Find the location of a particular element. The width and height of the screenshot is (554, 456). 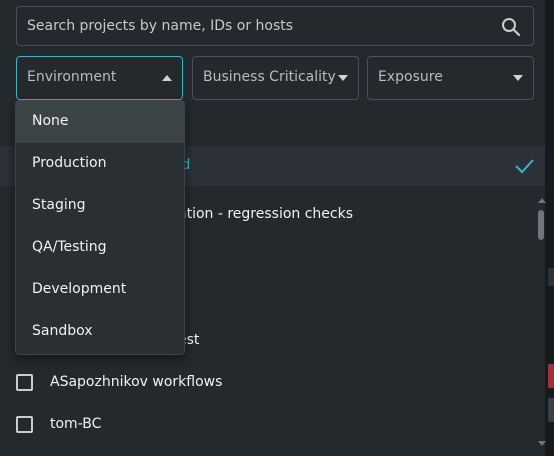

search-placeholder: Search projects by name, IDs or hosts is located at coordinates (160, 26).